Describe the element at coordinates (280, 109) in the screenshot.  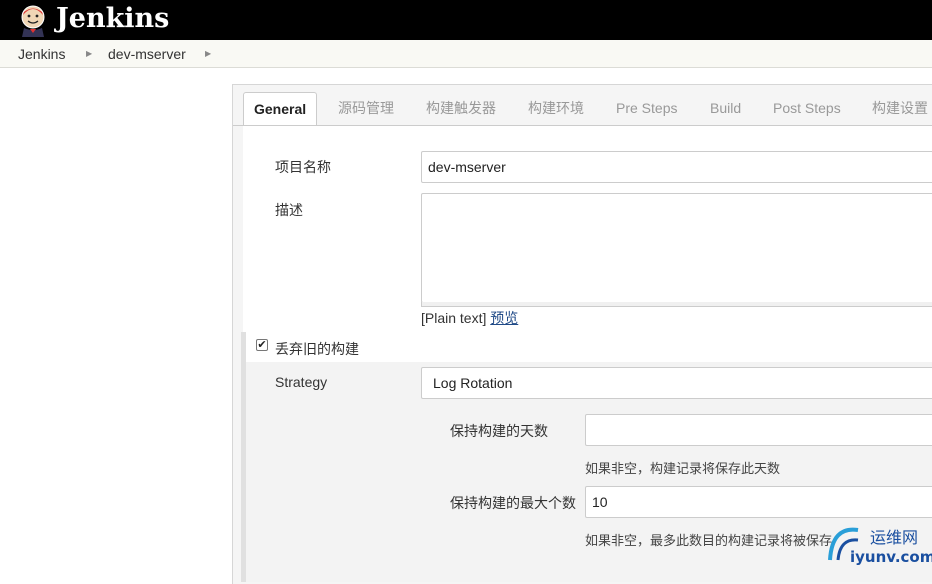
I see `tab-general: General` at that location.